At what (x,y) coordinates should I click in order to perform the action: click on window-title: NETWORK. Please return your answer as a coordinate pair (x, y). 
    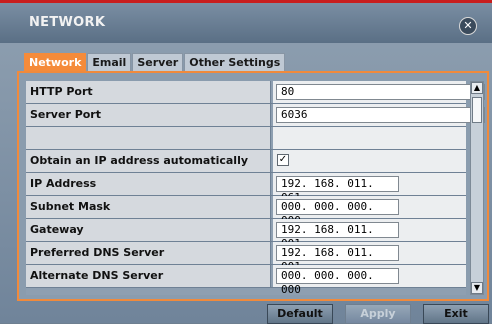
    Looking at the image, I should click on (67, 22).